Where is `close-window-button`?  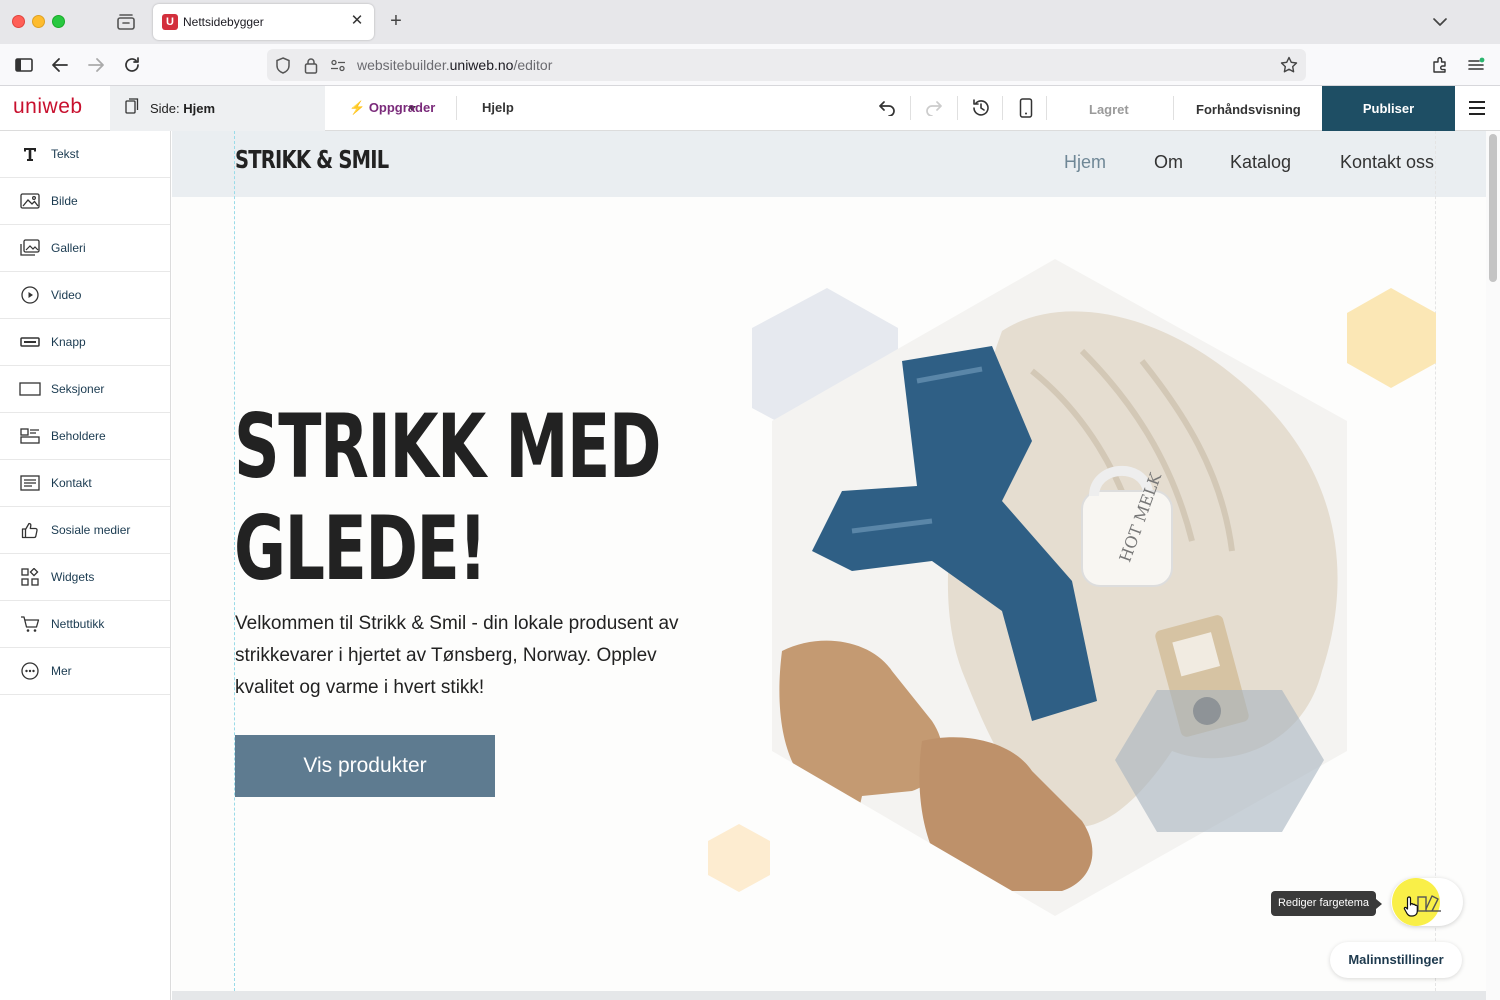 close-window-button is located at coordinates (18, 21).